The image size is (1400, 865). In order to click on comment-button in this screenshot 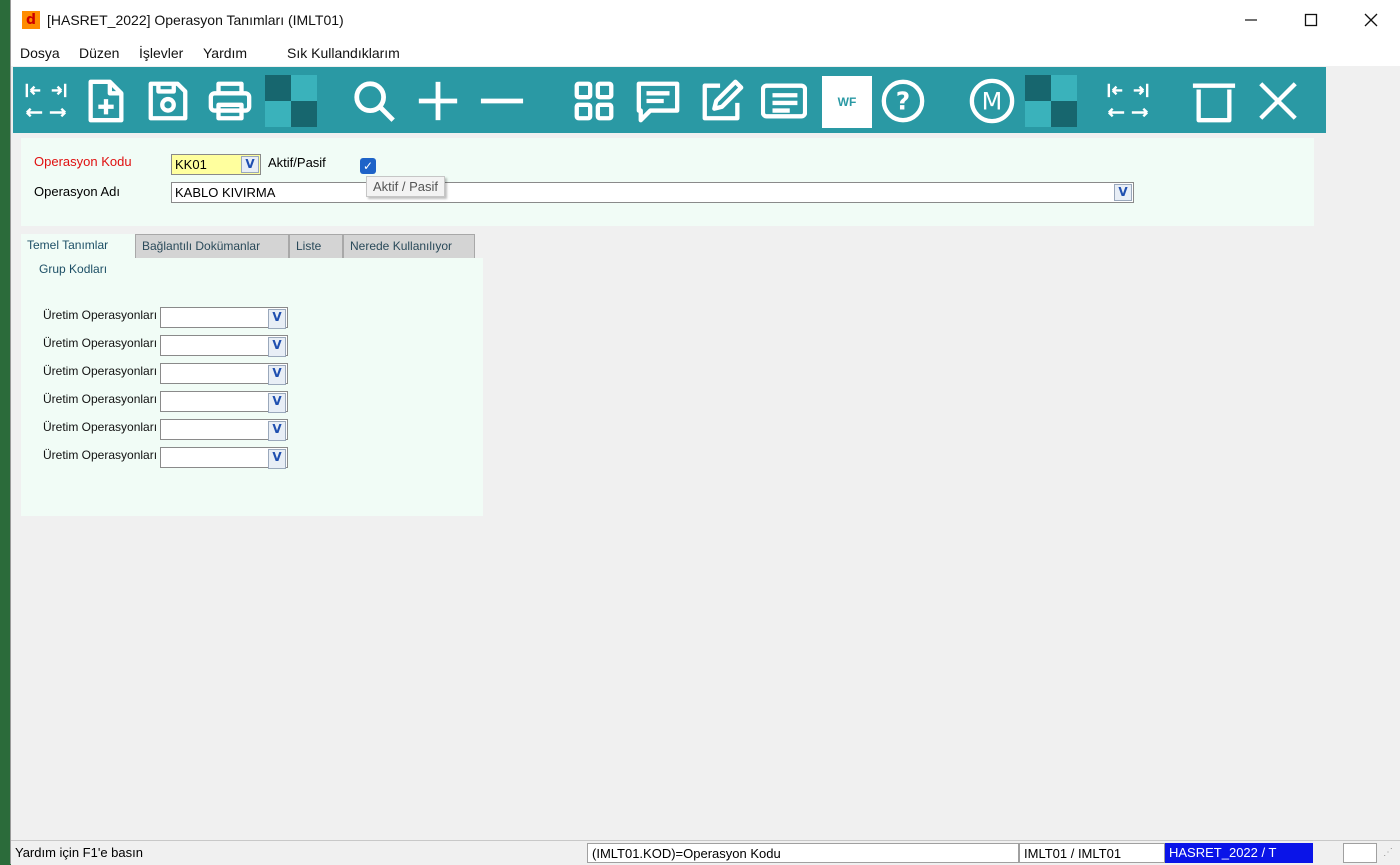, I will do `click(658, 101)`.